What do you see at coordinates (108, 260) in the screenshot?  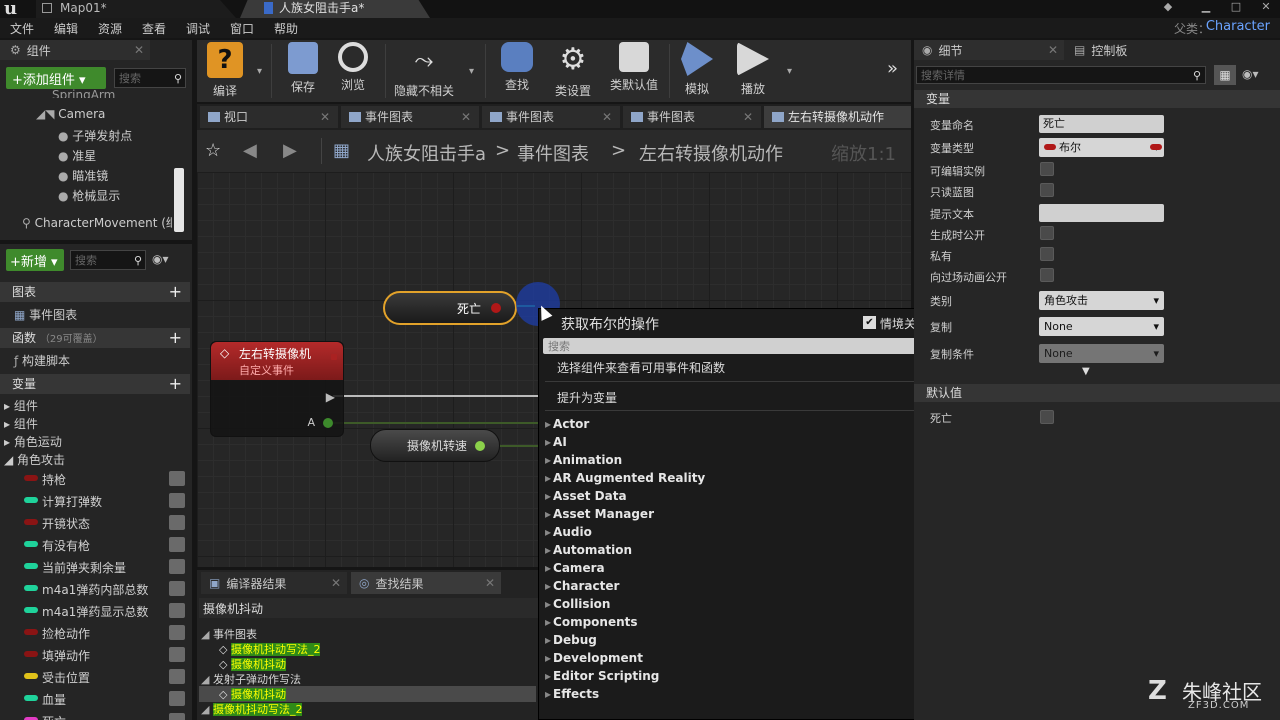 I see `blueprint-search-input: 搜索 ⚲` at bounding box center [108, 260].